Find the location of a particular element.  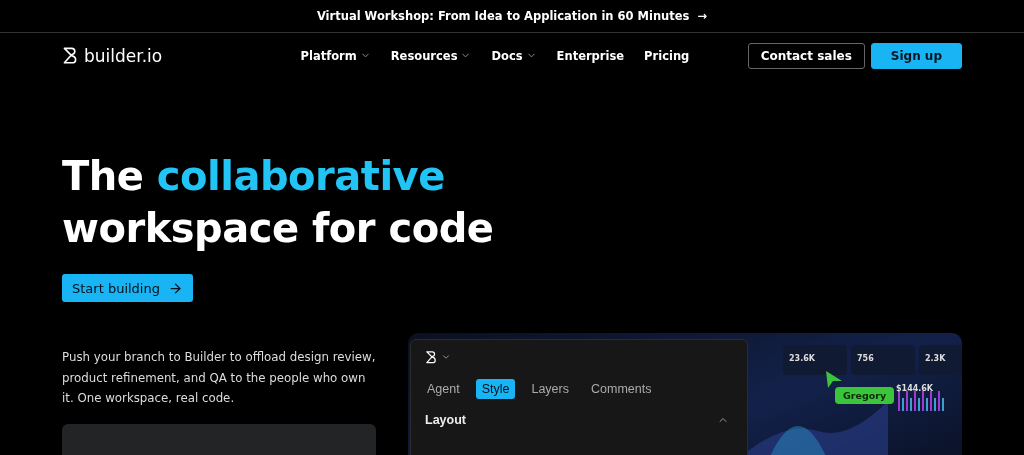

stat-card: 2.3K is located at coordinates (940, 360).